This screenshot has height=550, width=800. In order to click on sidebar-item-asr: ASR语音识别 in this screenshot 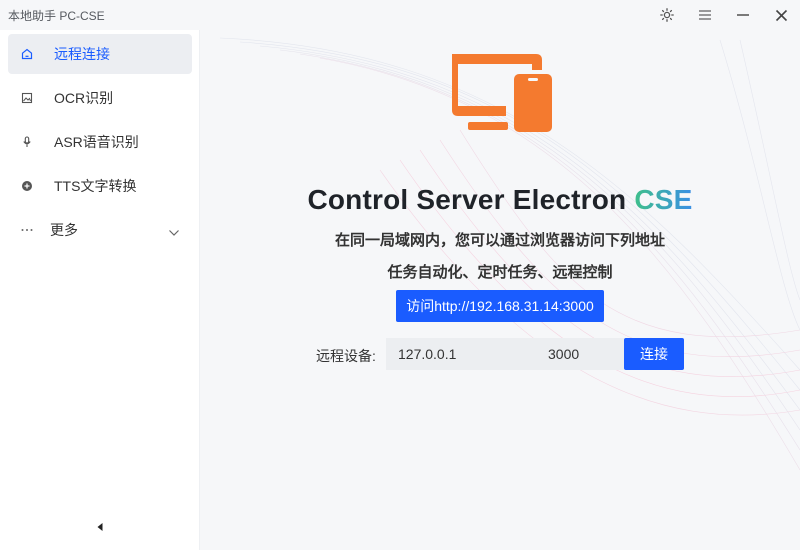, I will do `click(100, 142)`.